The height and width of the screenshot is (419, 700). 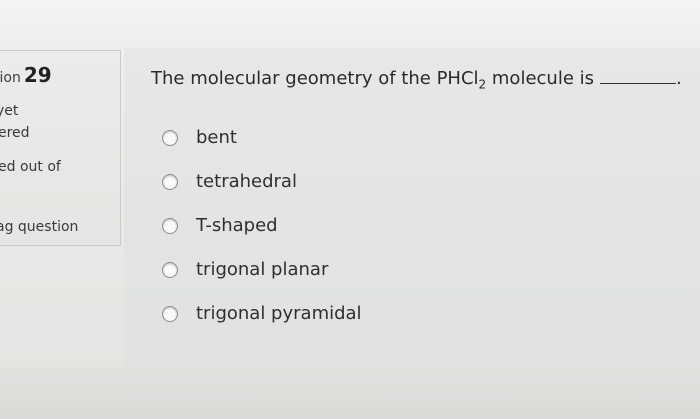 I want to click on status-line-1: yet, so click(x=9, y=111).